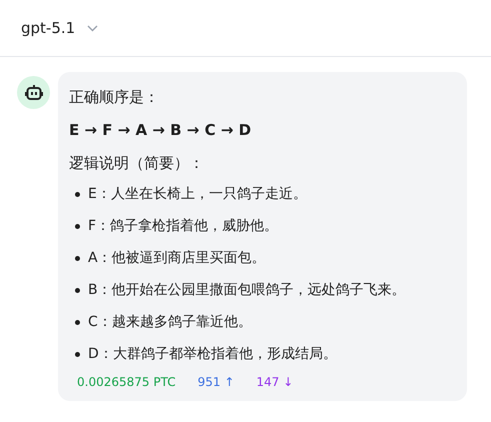  What do you see at coordinates (33, 92) in the screenshot?
I see `bot-avatar-icon` at bounding box center [33, 92].